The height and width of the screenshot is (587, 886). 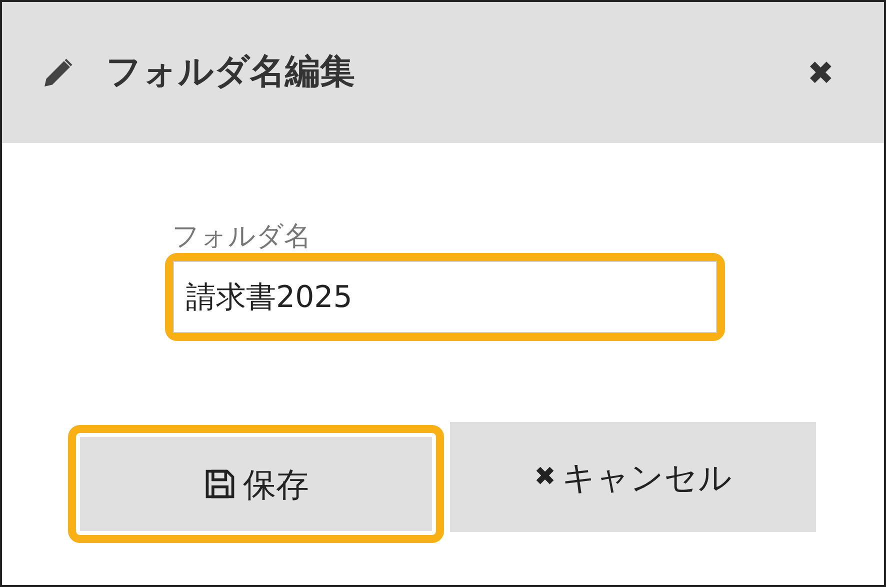 What do you see at coordinates (545, 477) in the screenshot?
I see `close-icon: ✖` at bounding box center [545, 477].